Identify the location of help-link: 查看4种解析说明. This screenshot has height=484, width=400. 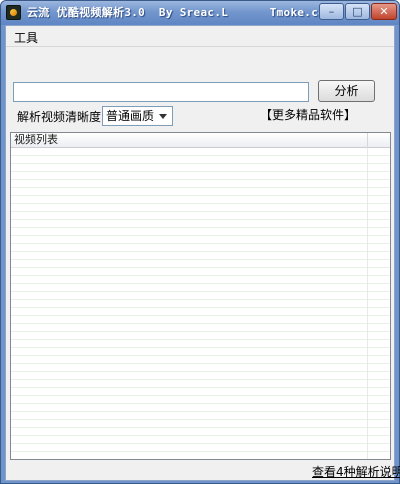
(356, 472).